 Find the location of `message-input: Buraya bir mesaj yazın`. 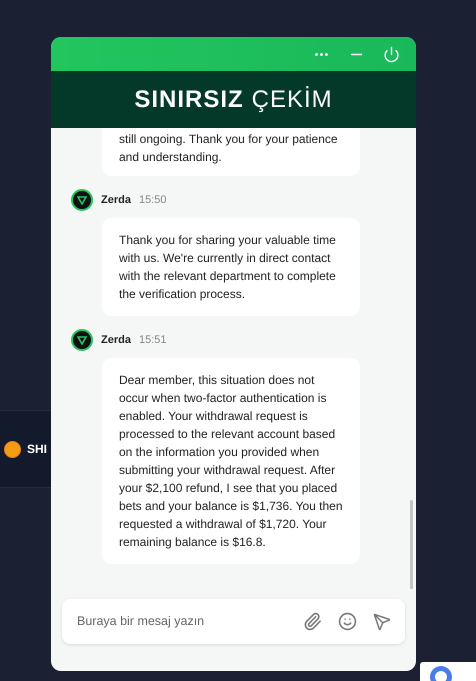

message-input: Buraya bir mesaj yazın is located at coordinates (182, 621).